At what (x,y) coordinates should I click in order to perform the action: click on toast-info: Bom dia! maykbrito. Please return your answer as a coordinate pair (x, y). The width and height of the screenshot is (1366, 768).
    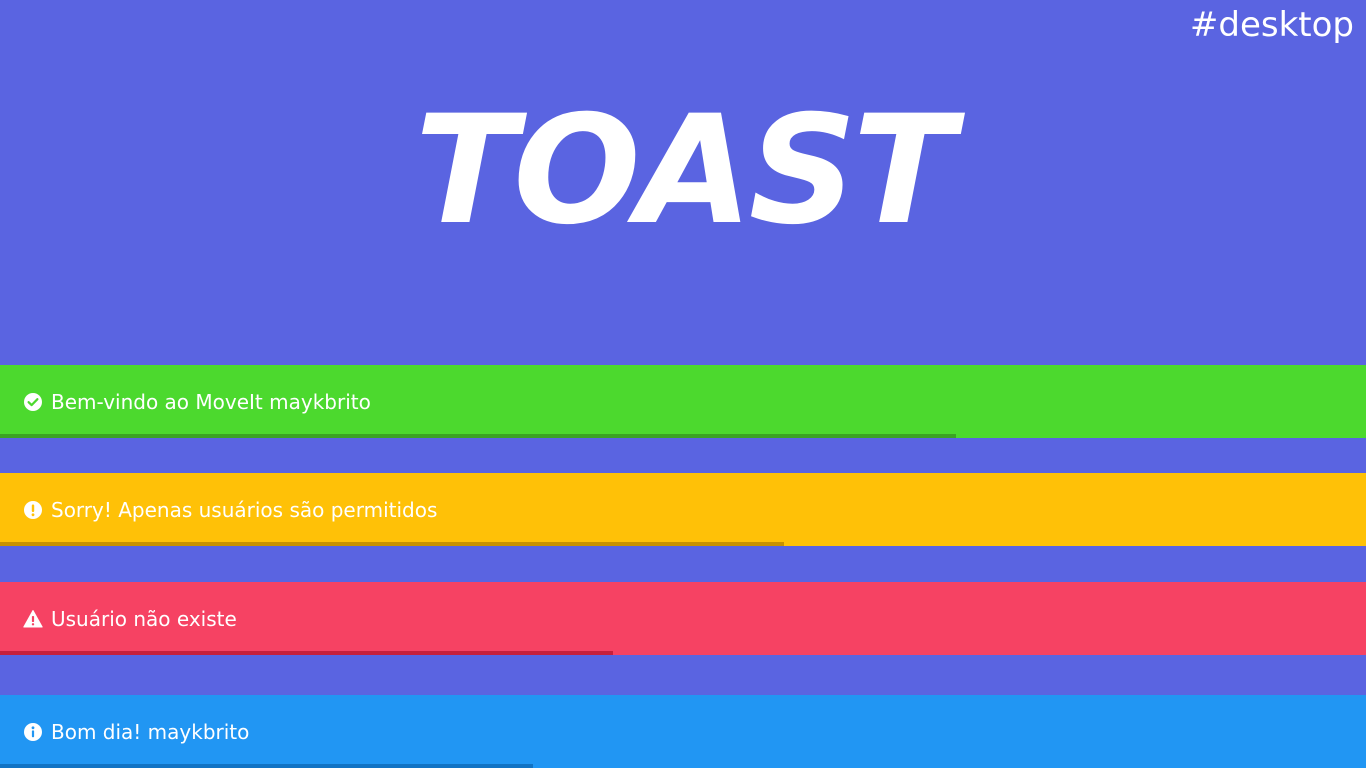
    Looking at the image, I should click on (683, 731).